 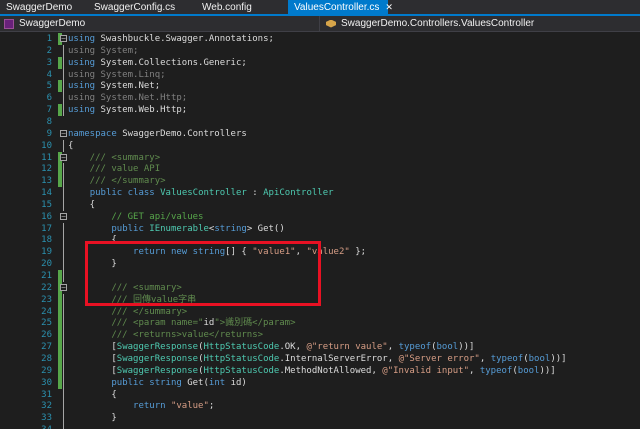 I want to click on code-line: 11− /// <summary>, so click(x=320, y=157).